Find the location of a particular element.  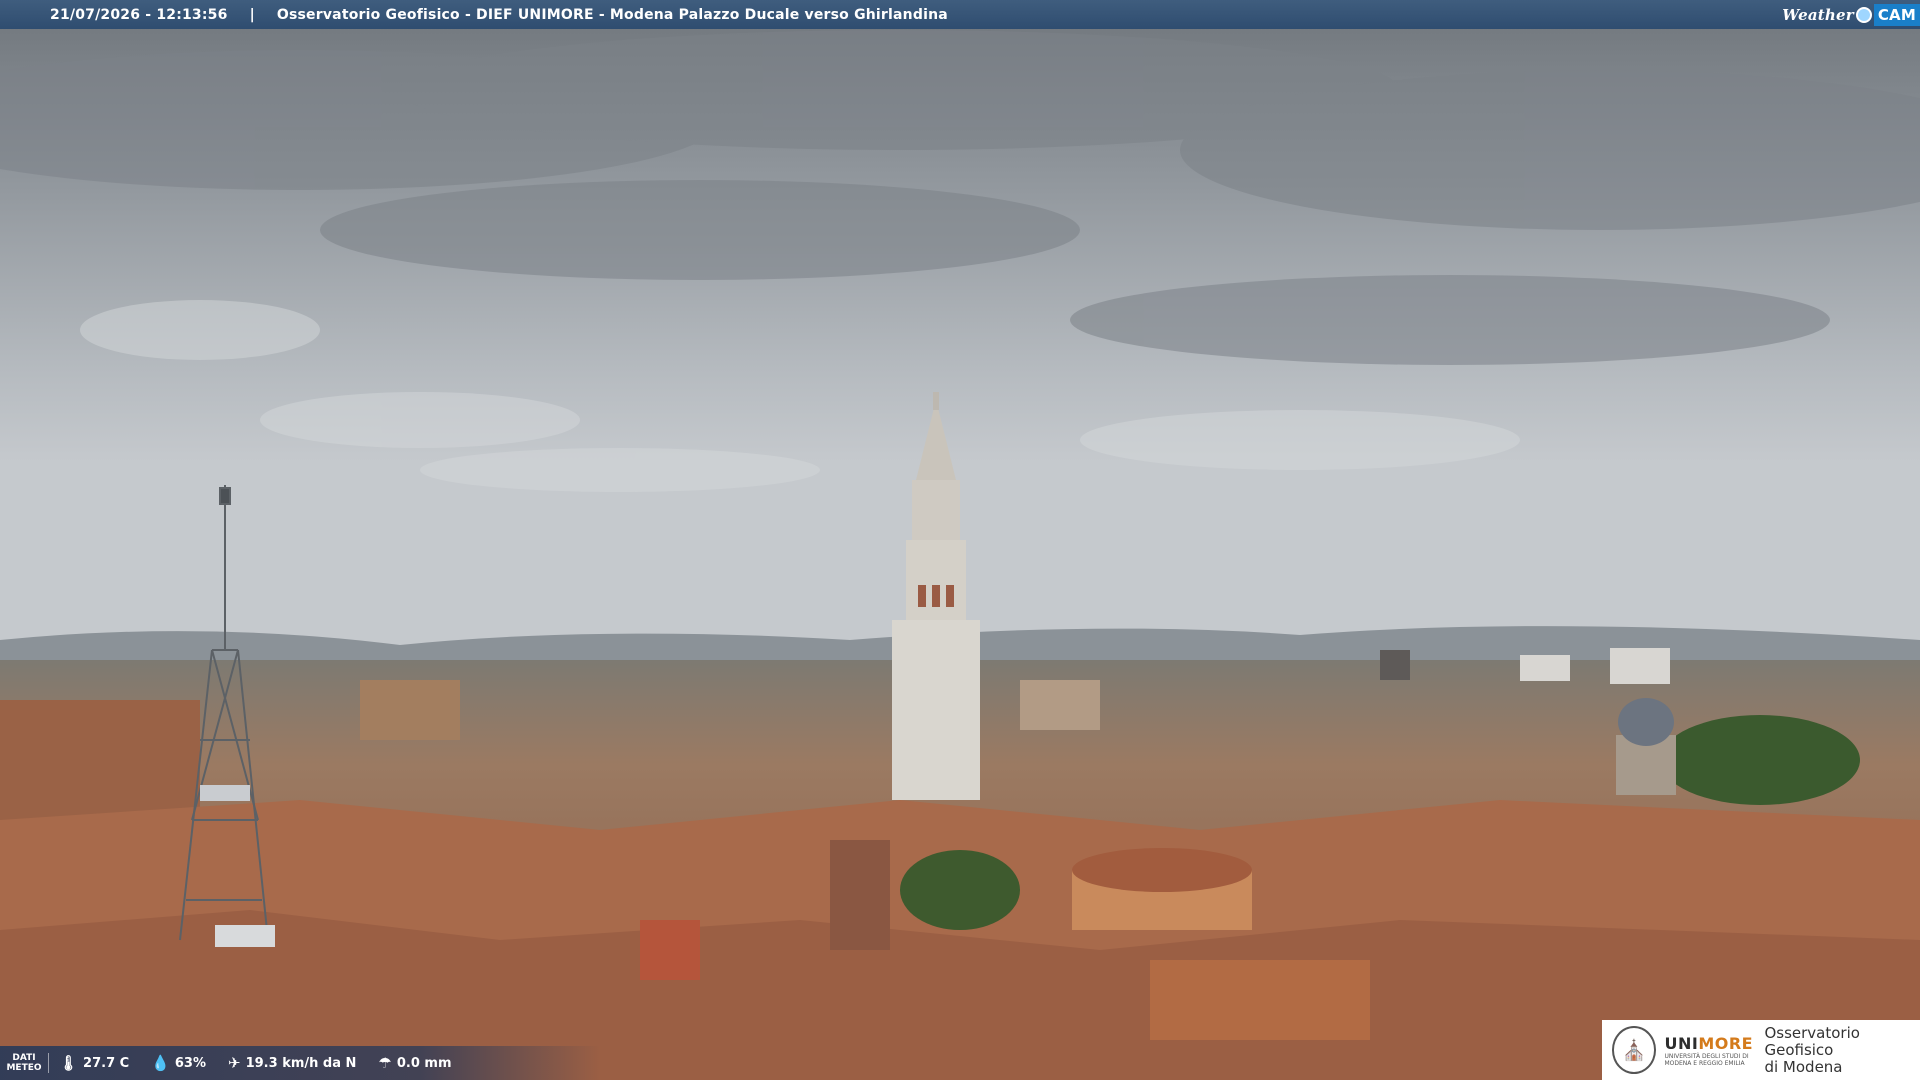

unimore-name: UNIMORE is located at coordinates (1709, 1043).